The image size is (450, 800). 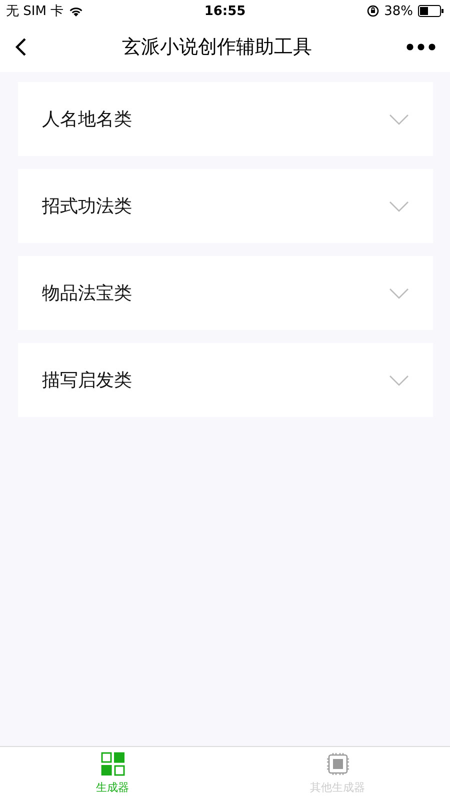 What do you see at coordinates (21, 47) in the screenshot?
I see `back-button` at bounding box center [21, 47].